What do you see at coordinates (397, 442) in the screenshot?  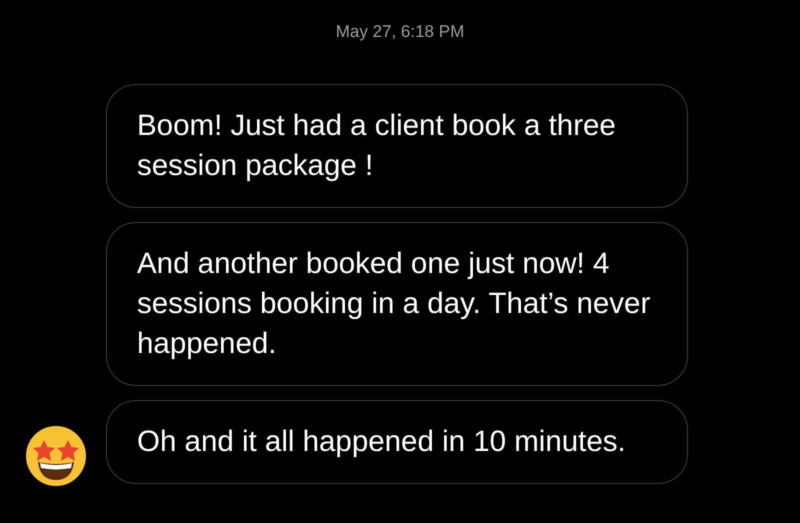 I see `message-bubble: Oh and it all happened in 10 minutes.` at bounding box center [397, 442].